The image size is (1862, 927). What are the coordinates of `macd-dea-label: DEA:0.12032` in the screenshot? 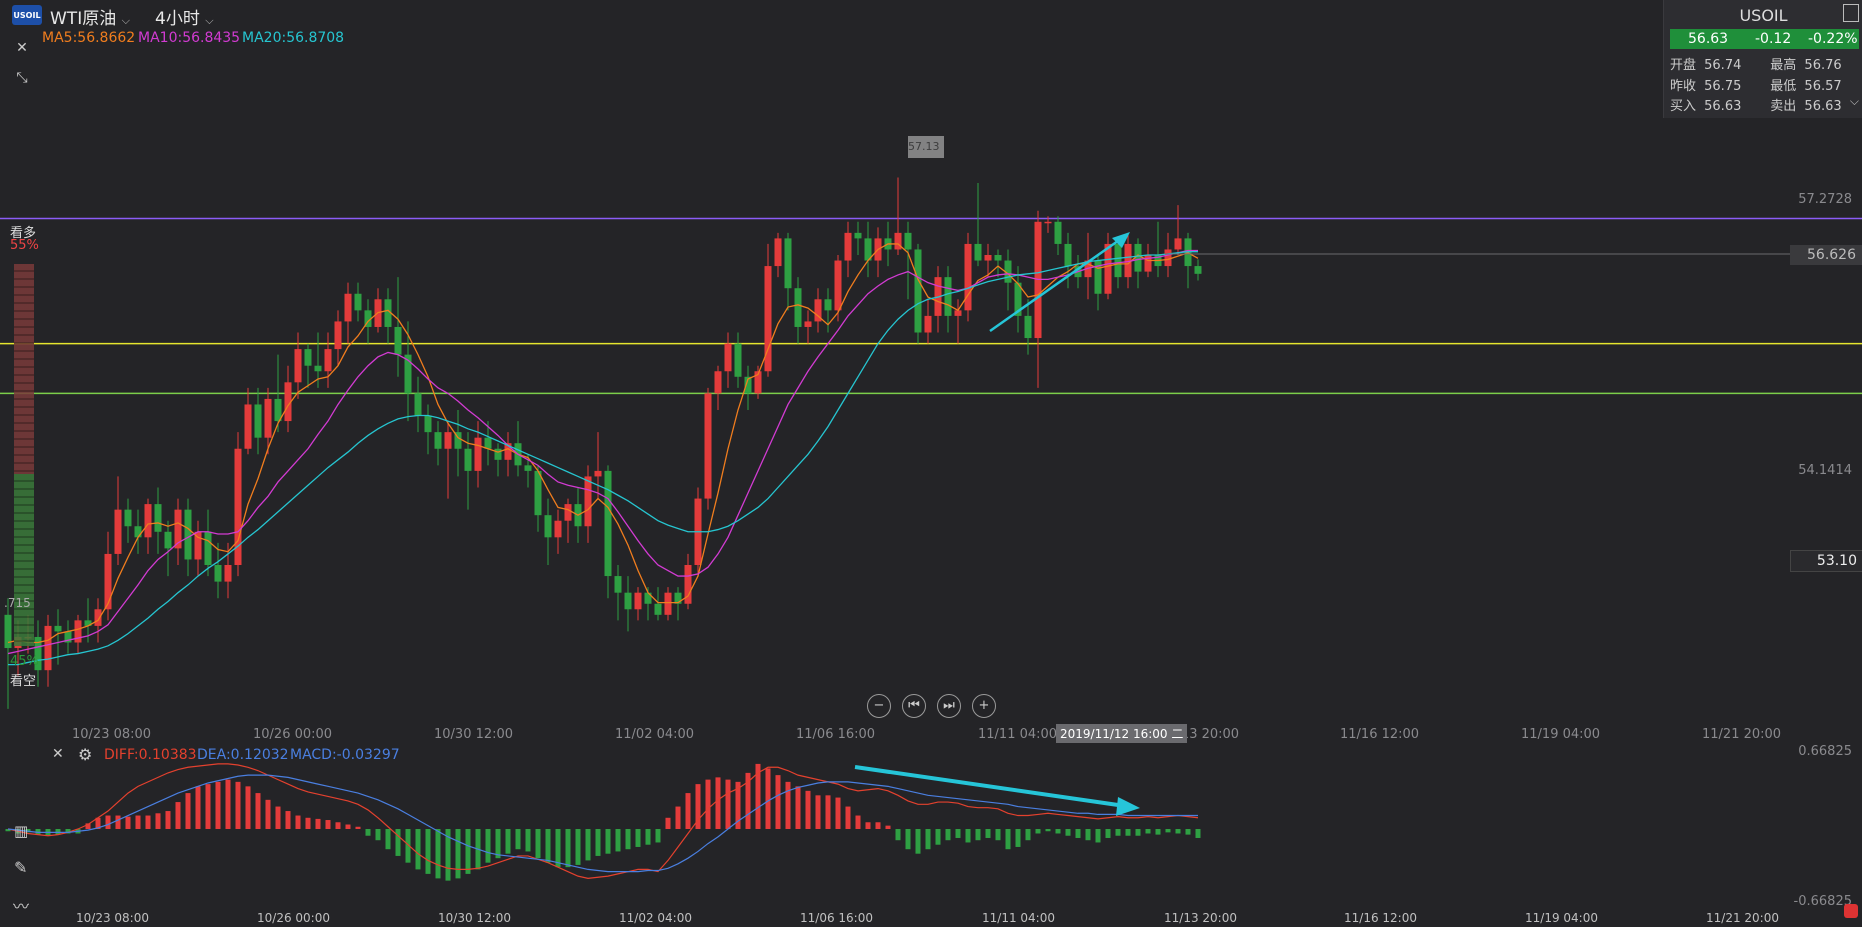 It's located at (243, 755).